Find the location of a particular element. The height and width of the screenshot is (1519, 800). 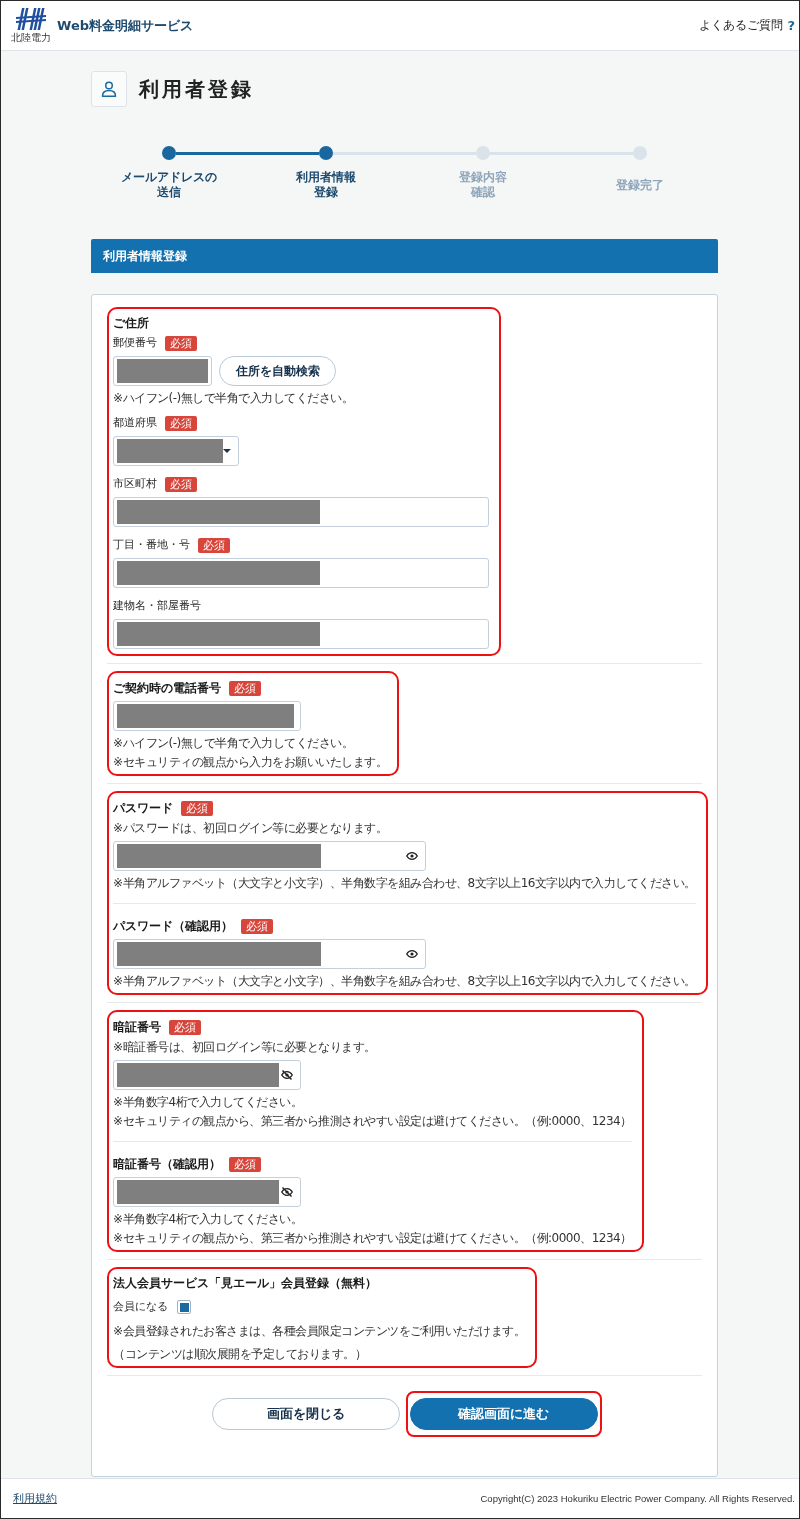

logo-icon is located at coordinates (31, 19).